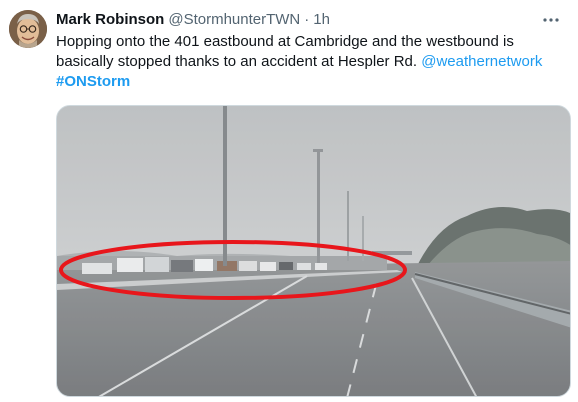 This screenshot has height=402, width=578. What do you see at coordinates (481, 61) in the screenshot?
I see `mention-link: @weathernetwork` at bounding box center [481, 61].